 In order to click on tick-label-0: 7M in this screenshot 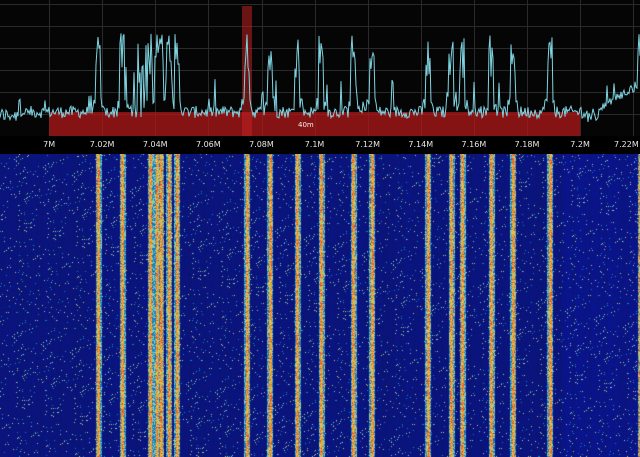, I will do `click(49, 144)`.